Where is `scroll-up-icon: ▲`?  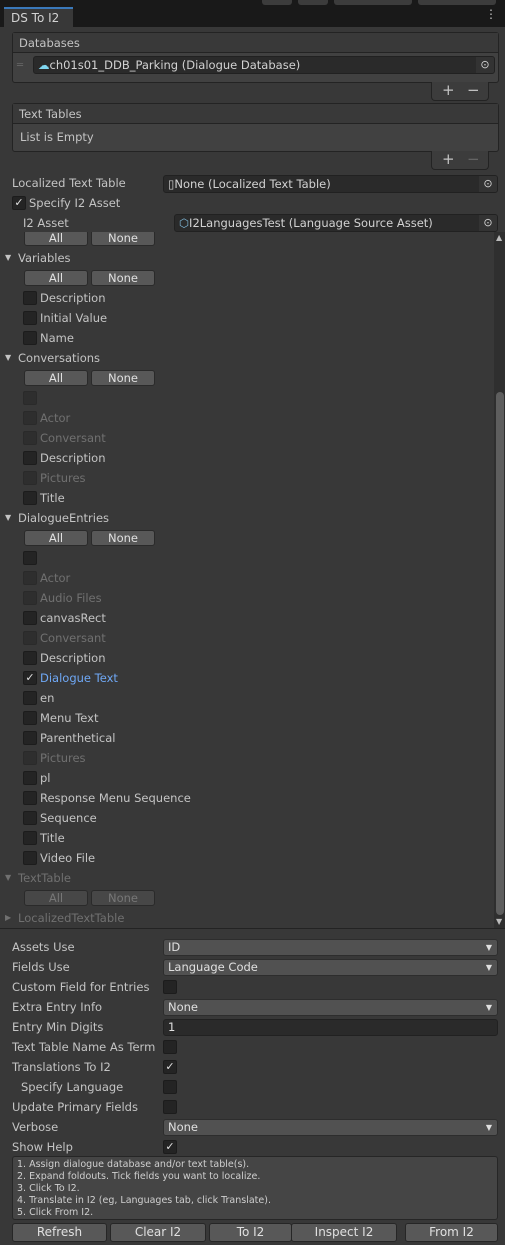 scroll-up-icon: ▲ is located at coordinates (499, 237).